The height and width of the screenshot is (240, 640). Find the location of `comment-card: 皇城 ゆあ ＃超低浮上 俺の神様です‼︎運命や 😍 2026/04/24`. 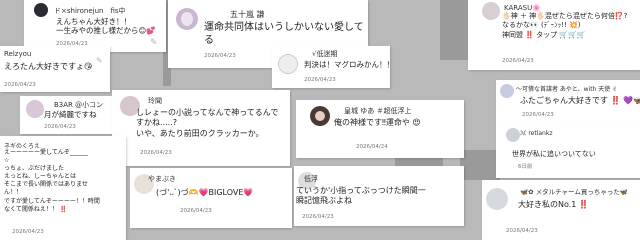

comment-card: 皇城 ゆあ ＃超低浮上 俺の神様です‼︎運命や 😍 2026/04/24 is located at coordinates (380, 129).